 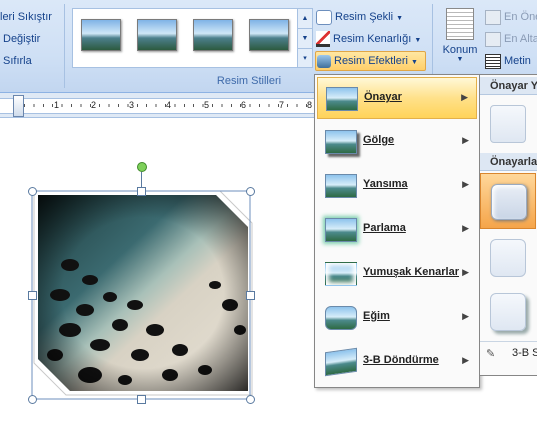 What do you see at coordinates (508, 86) in the screenshot?
I see `no-preset-header: Önayar Y` at bounding box center [508, 86].